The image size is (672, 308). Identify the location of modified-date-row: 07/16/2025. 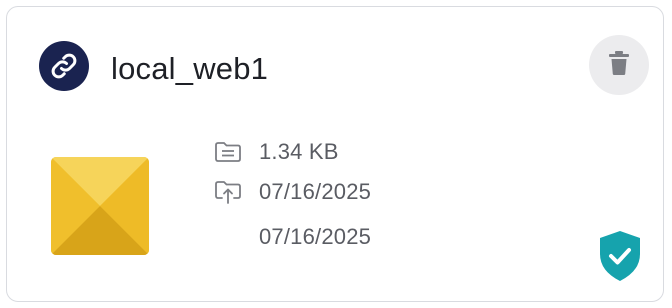
(292, 237).